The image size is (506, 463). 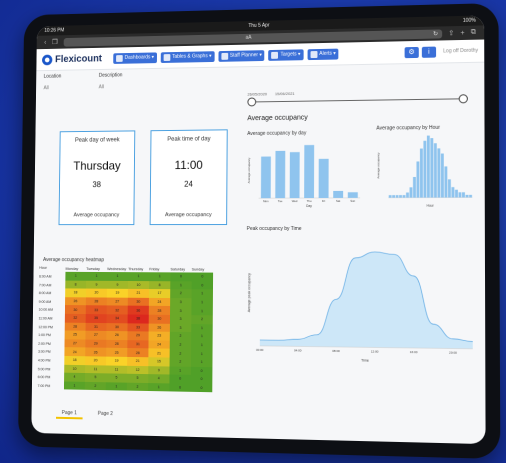 What do you see at coordinates (138, 318) in the screenshot?
I see `heatmap-cell: 38` at bounding box center [138, 318].